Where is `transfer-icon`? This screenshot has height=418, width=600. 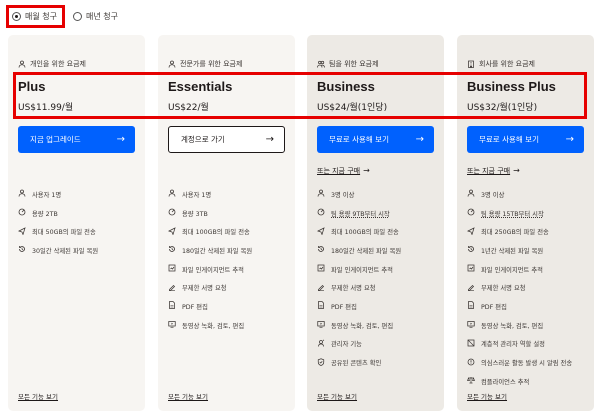
transfer-icon is located at coordinates (25, 231).